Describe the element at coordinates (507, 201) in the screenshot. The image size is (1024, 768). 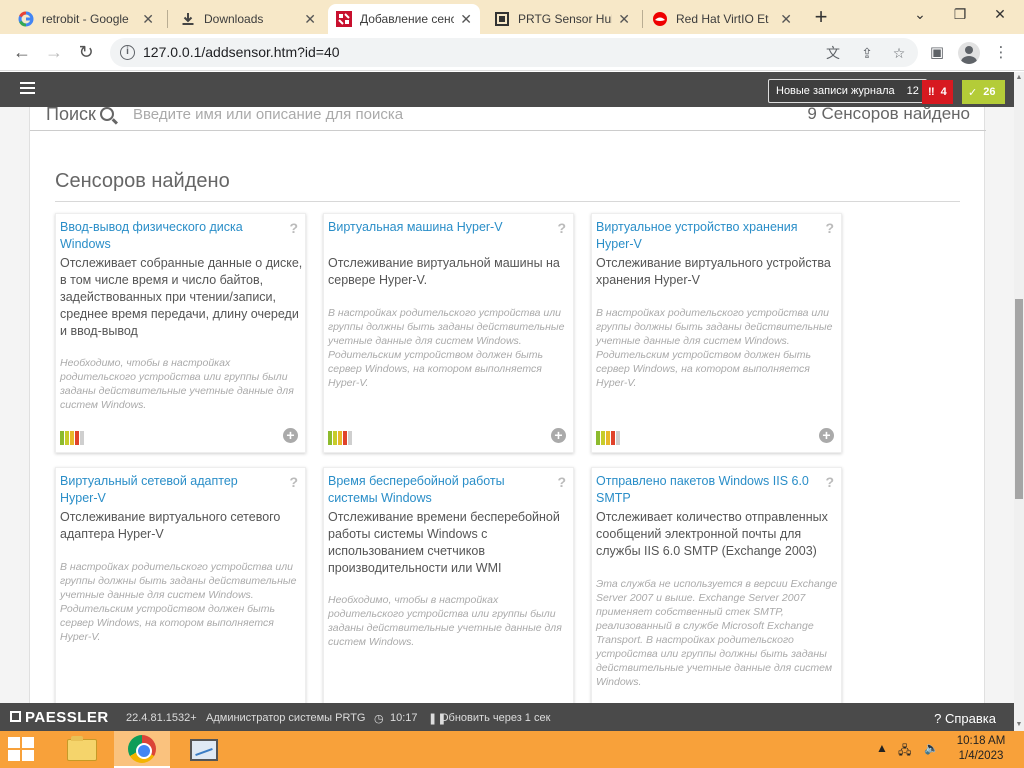
I see `divider` at that location.